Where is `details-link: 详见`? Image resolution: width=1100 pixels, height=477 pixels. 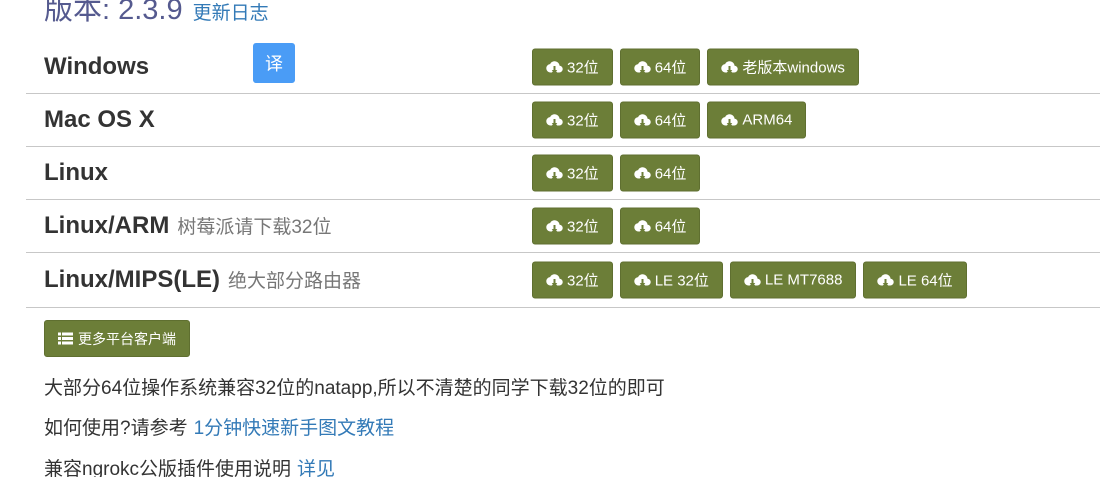 details-link: 详见 is located at coordinates (316, 468).